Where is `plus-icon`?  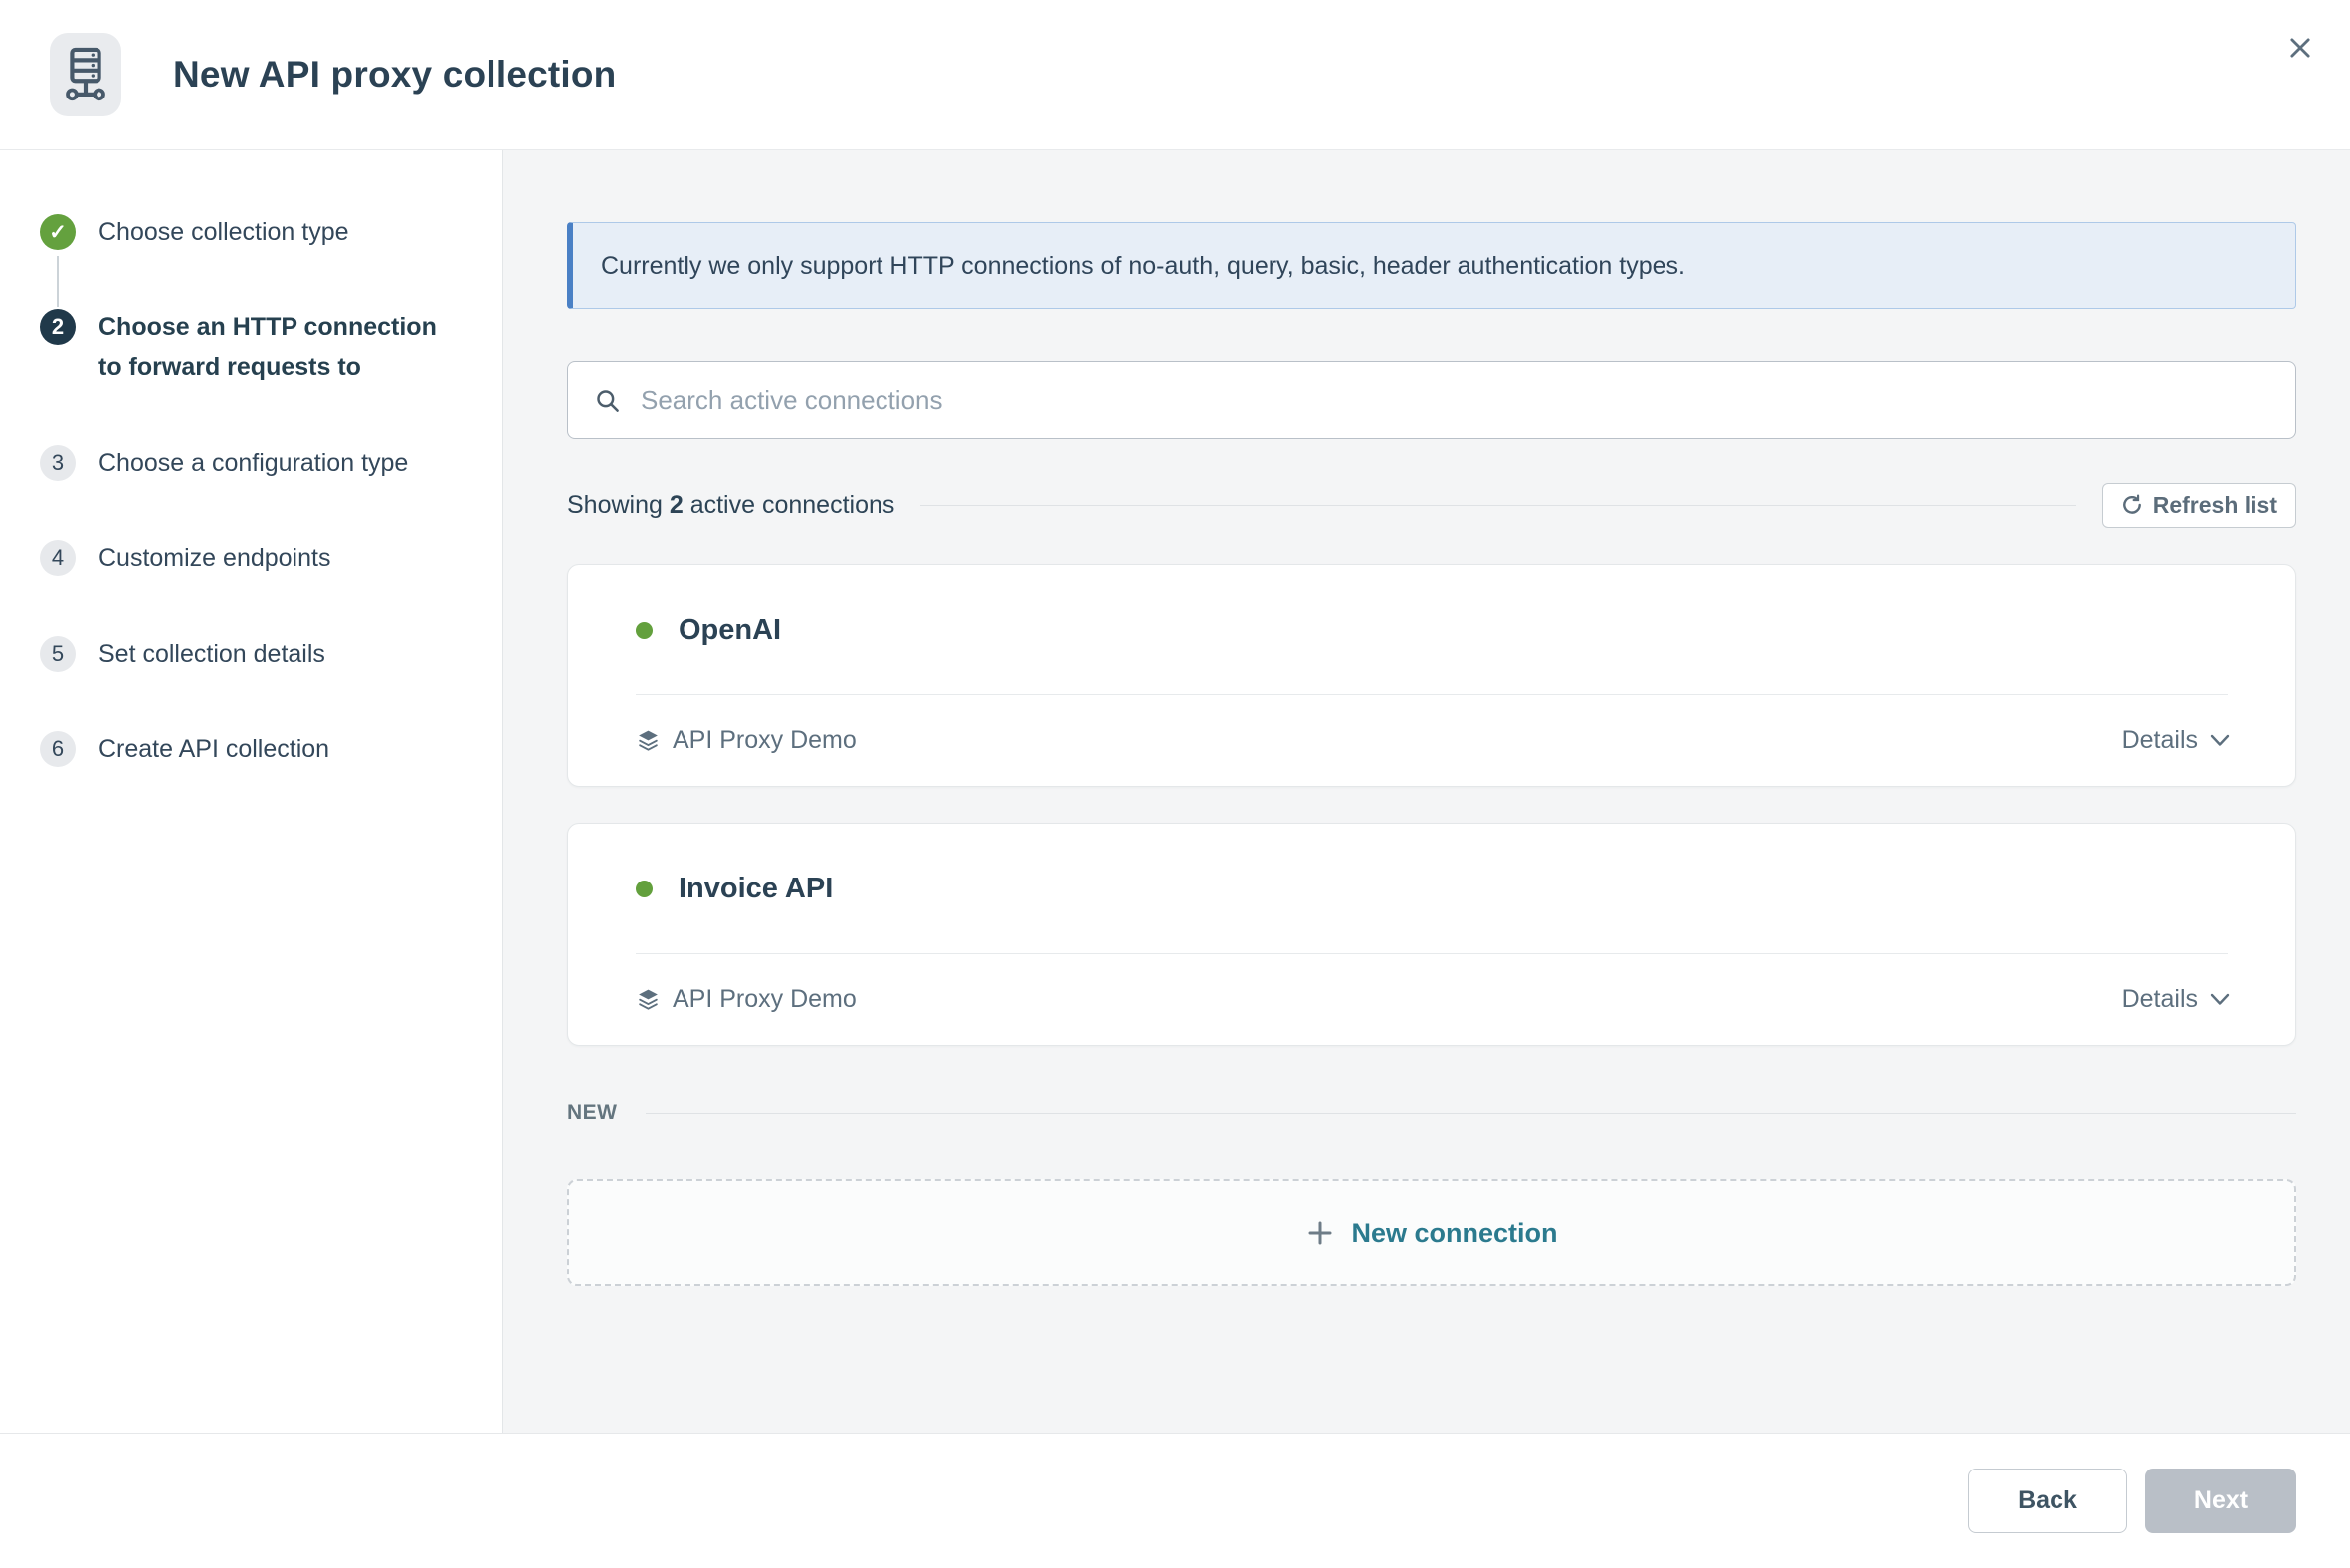
plus-icon is located at coordinates (1320, 1233).